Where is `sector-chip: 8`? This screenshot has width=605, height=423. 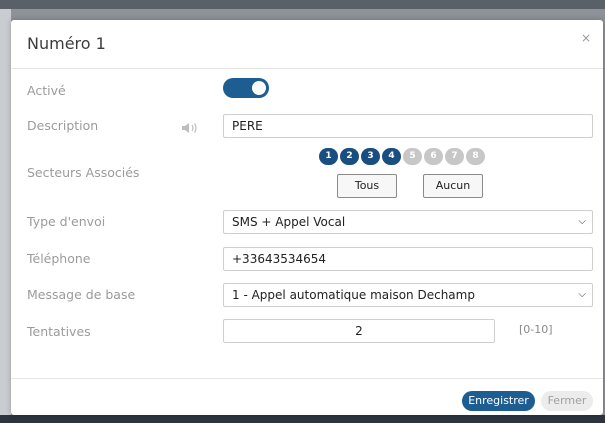
sector-chip: 8 is located at coordinates (475, 156).